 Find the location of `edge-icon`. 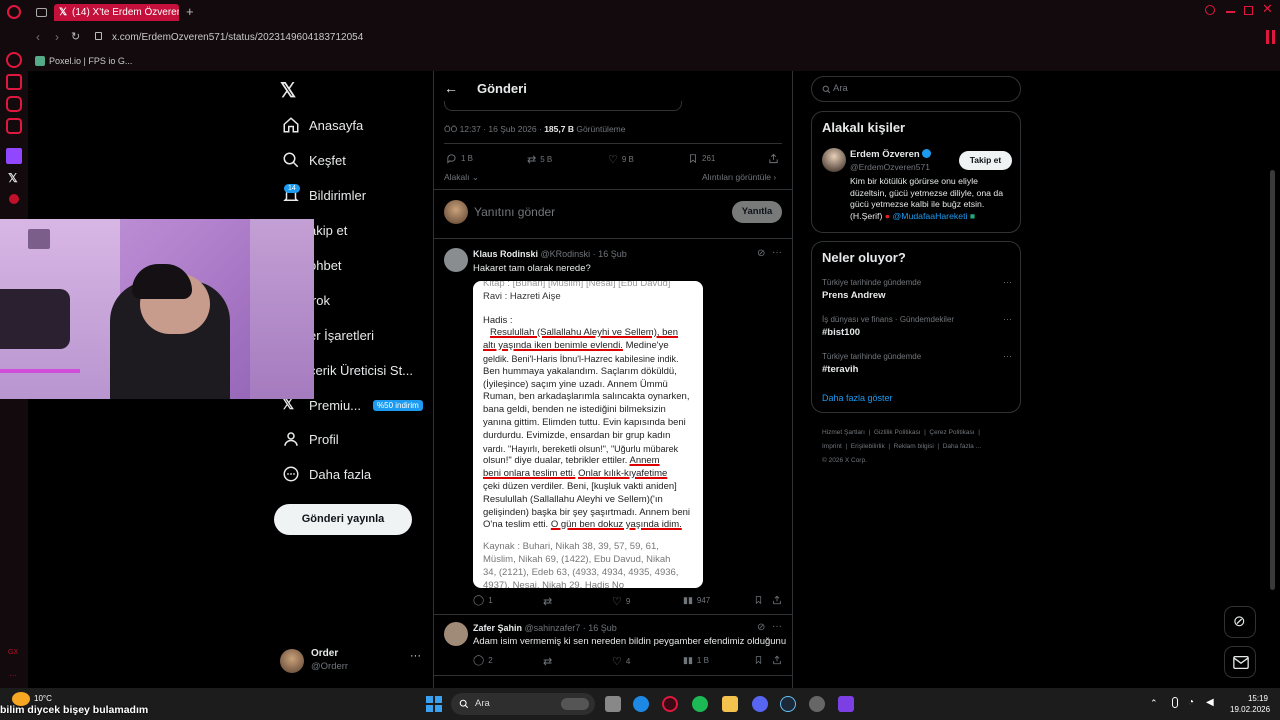

edge-icon is located at coordinates (641, 704).